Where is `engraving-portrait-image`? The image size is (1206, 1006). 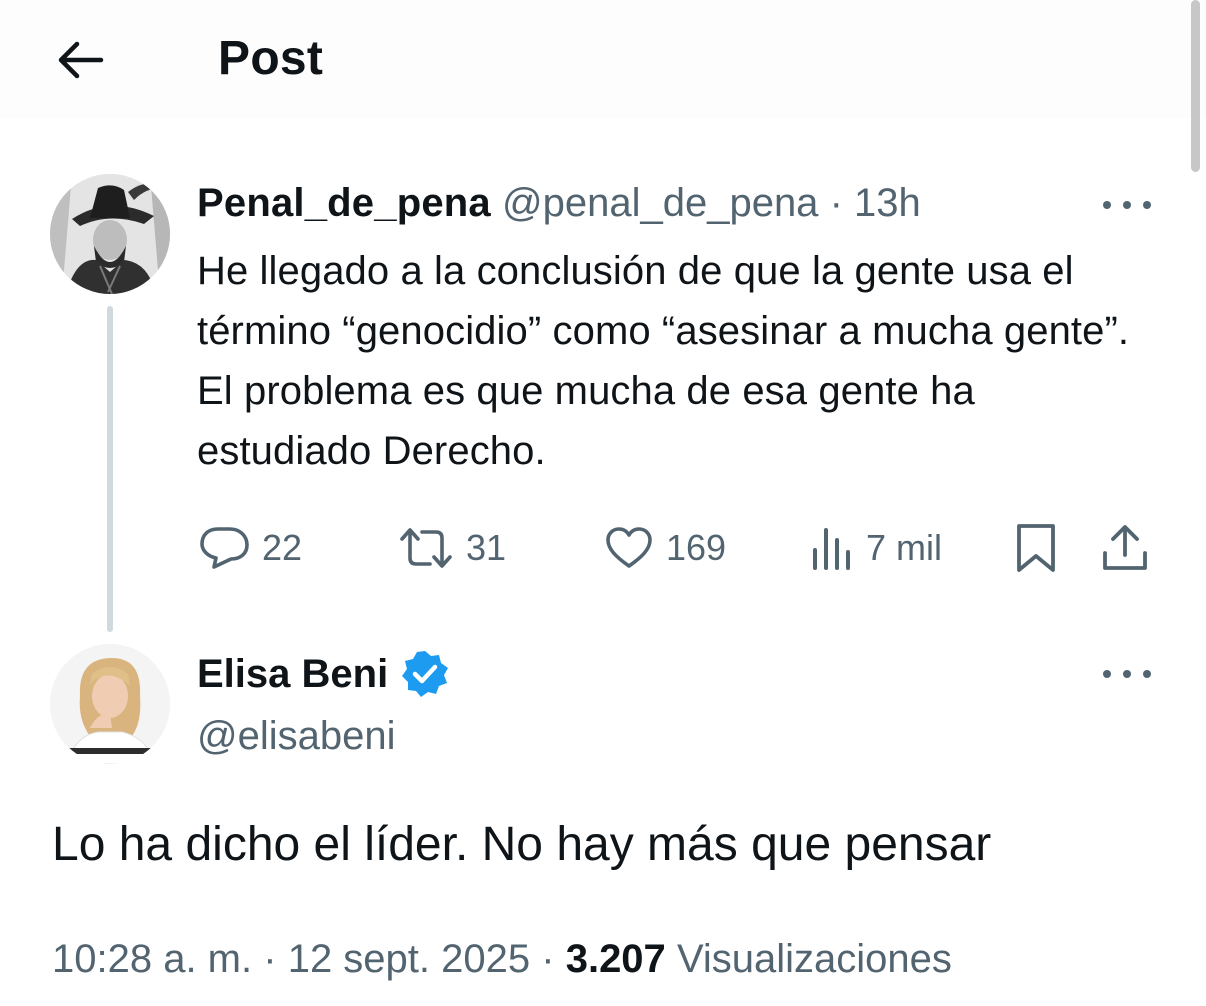 engraving-portrait-image is located at coordinates (110, 234).